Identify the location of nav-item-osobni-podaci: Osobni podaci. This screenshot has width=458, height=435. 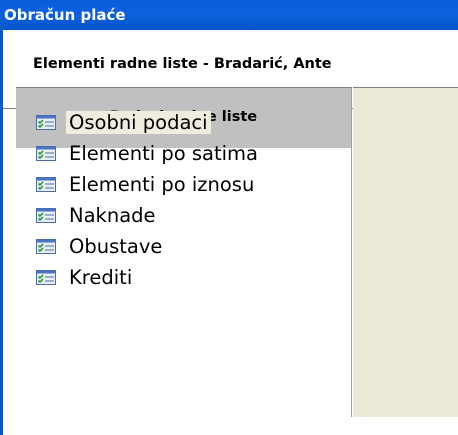
(148, 122).